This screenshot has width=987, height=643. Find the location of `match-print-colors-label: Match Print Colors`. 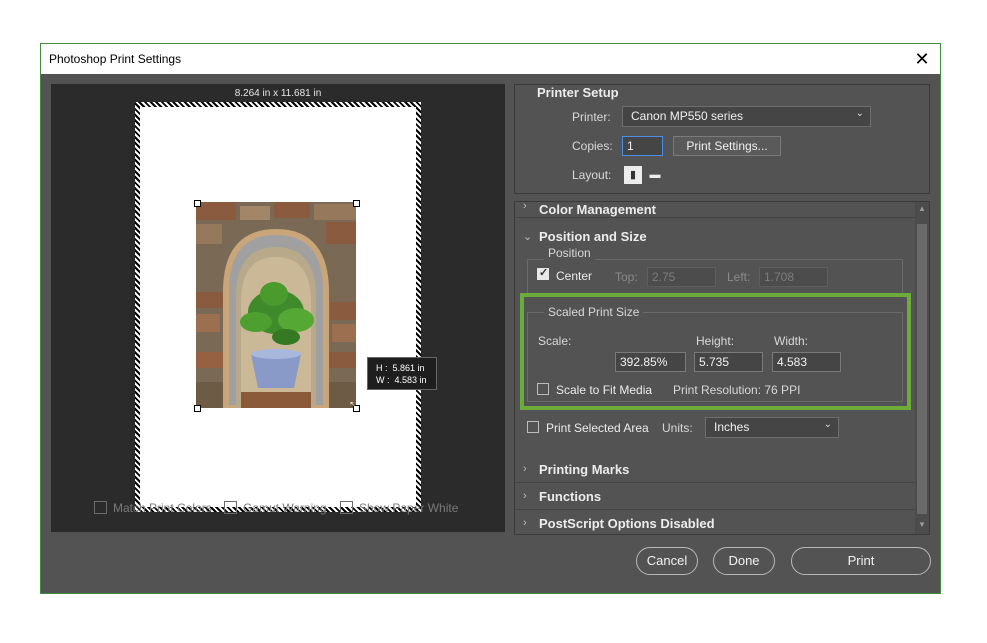

match-print-colors-label: Match Print Colors is located at coordinates (162, 508).